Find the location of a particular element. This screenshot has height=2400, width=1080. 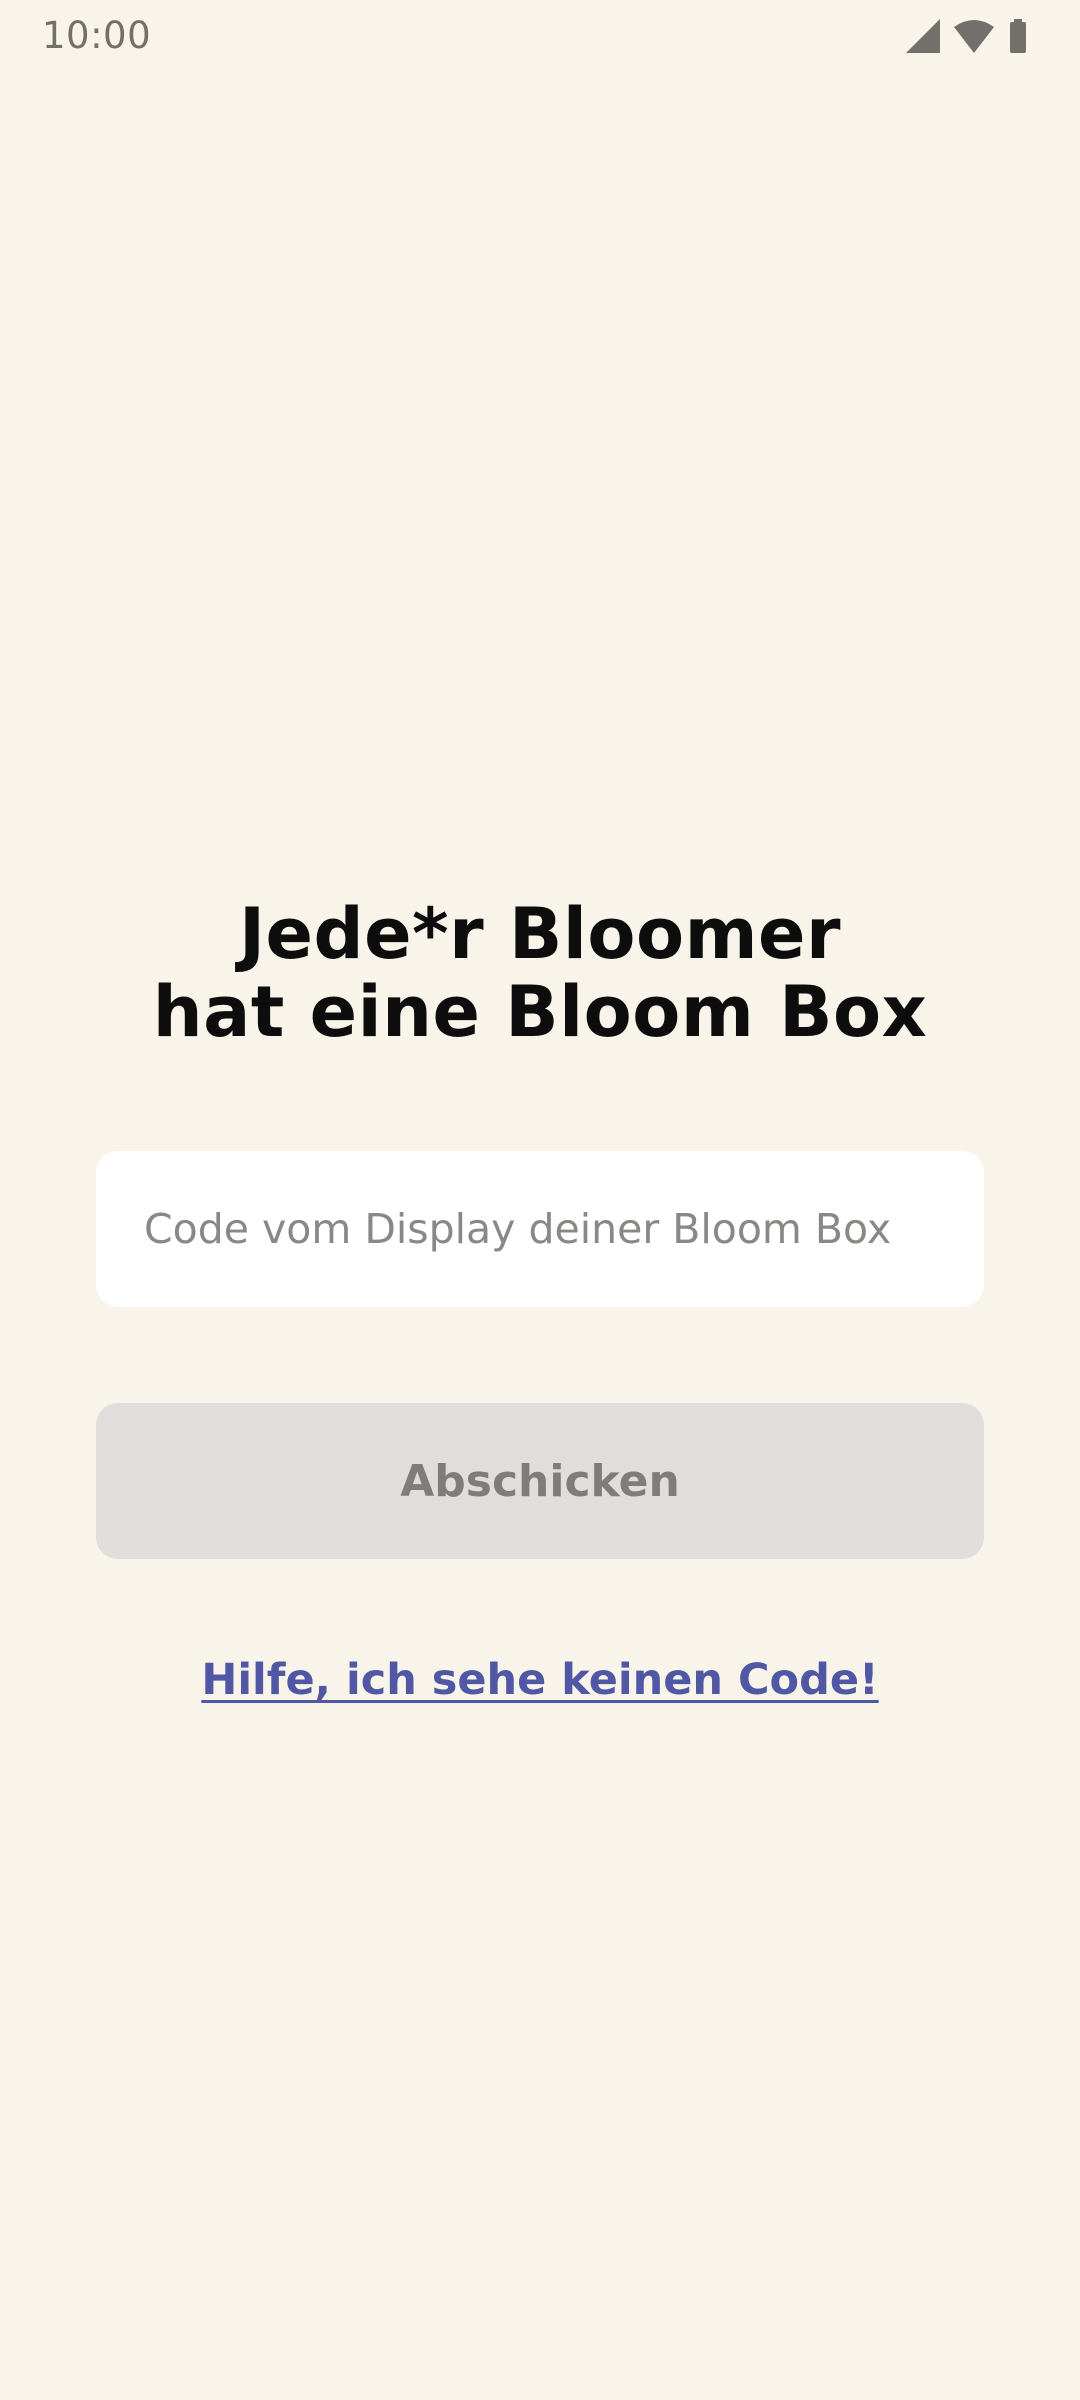

code-field-container is located at coordinates (540, 1229).